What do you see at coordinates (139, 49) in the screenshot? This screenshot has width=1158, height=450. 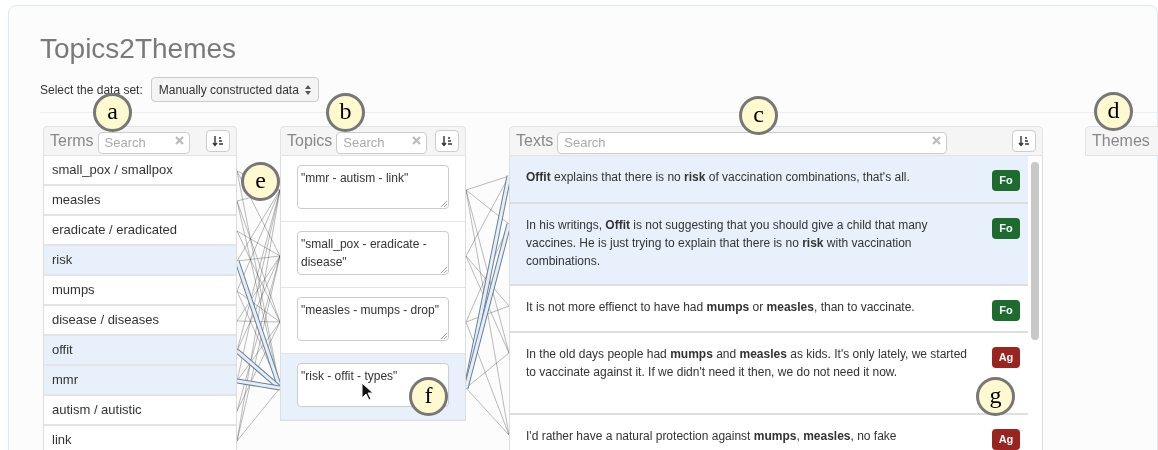 I see `app-title: Topics2Themes` at bounding box center [139, 49].